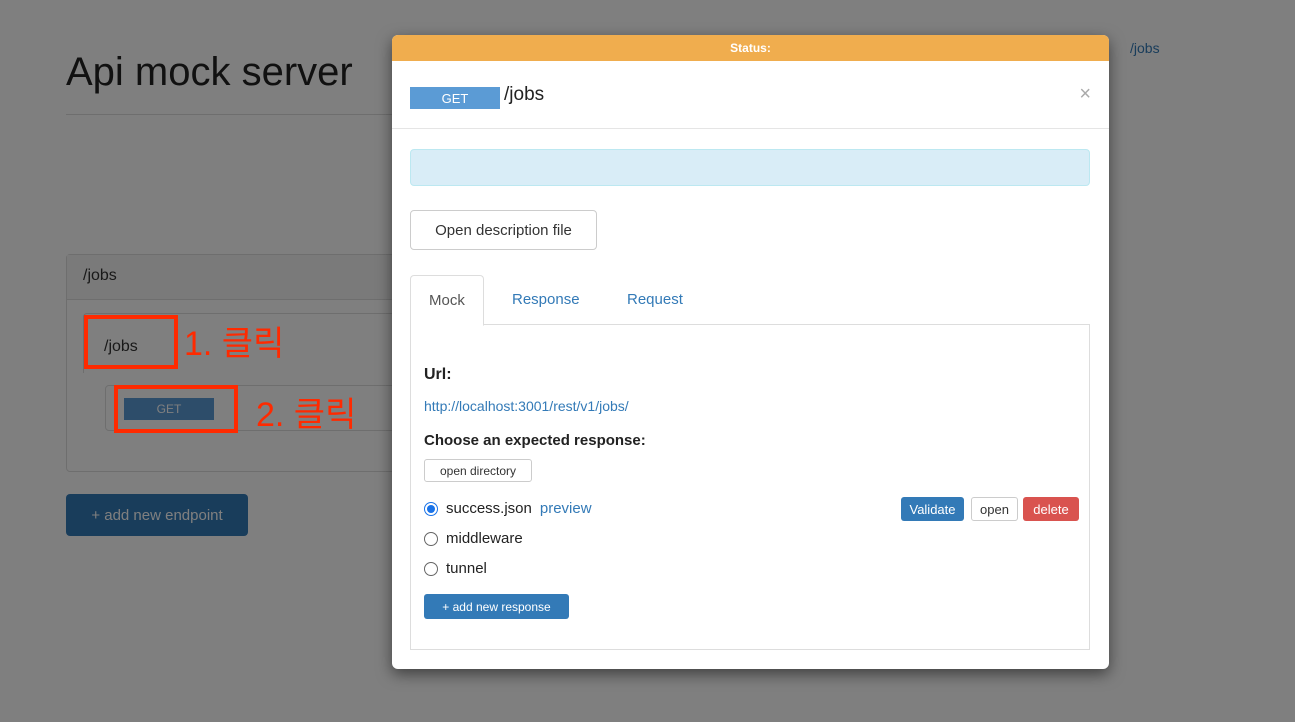  I want to click on response-name: success.json, so click(489, 508).